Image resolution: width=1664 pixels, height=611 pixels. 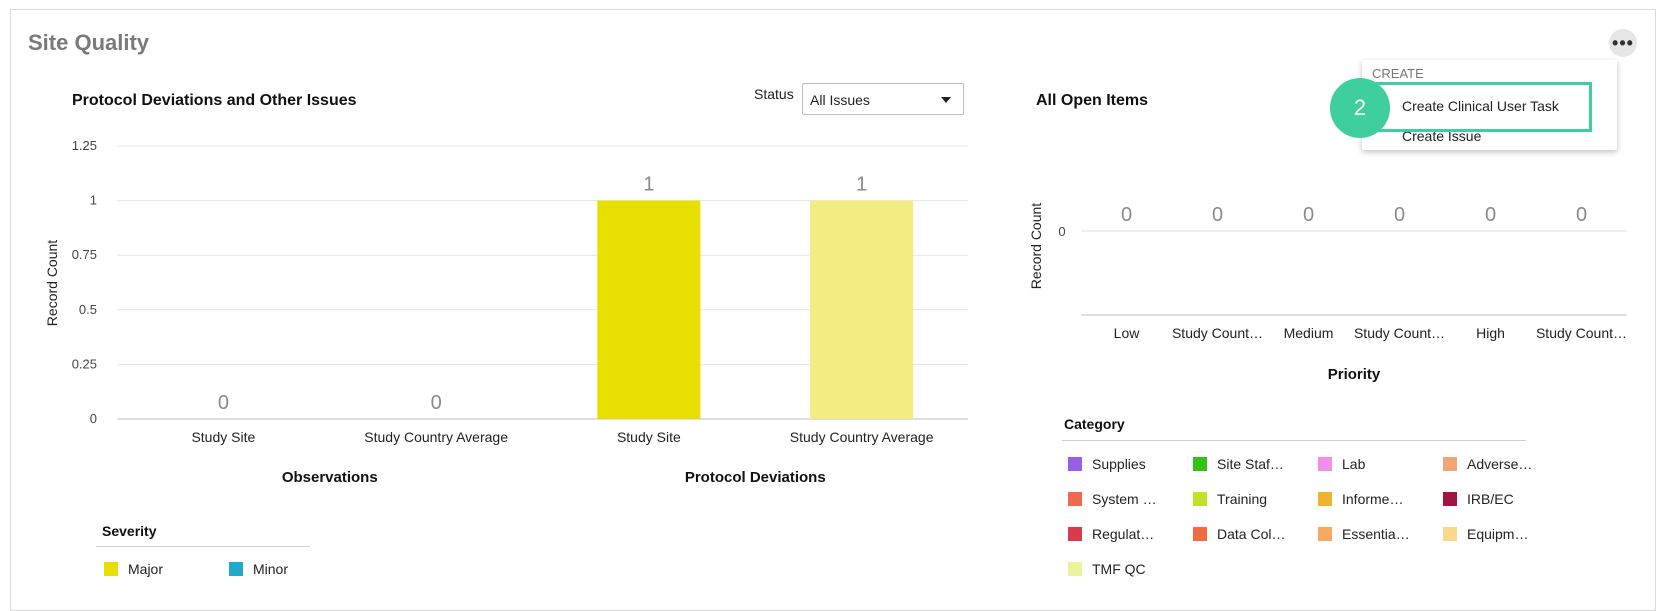 I want to click on legend-label: Training, so click(x=1242, y=499).